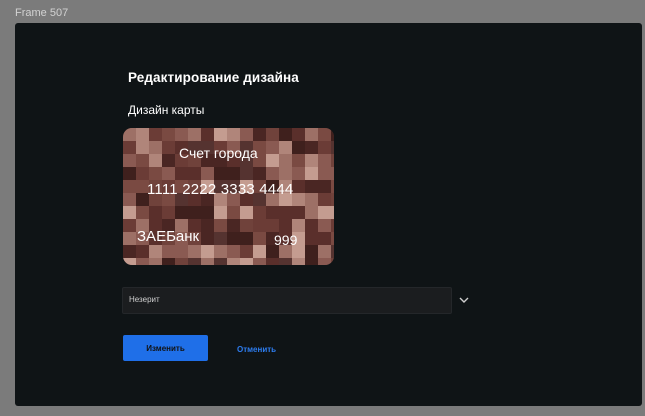 The height and width of the screenshot is (416, 645). What do you see at coordinates (218, 153) in the screenshot?
I see `card-title: Счет города` at bounding box center [218, 153].